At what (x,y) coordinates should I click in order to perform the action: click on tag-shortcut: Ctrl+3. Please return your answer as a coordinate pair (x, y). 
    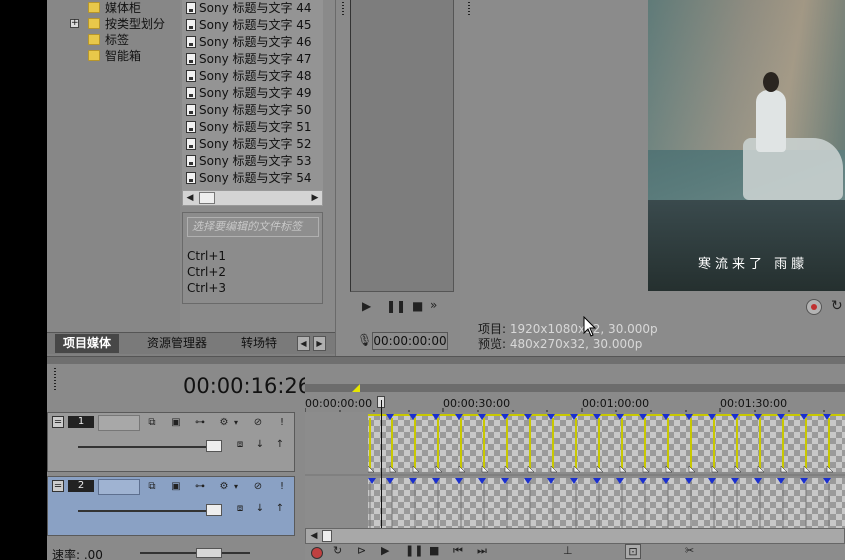
    Looking at the image, I should click on (206, 288).